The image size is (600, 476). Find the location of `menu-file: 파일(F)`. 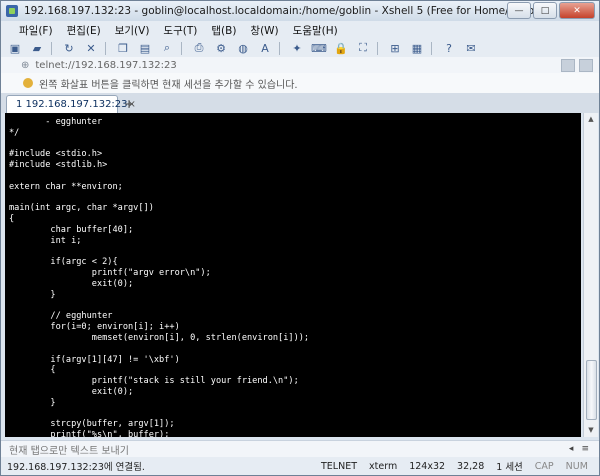

menu-file: 파일(F) is located at coordinates (30, 30).